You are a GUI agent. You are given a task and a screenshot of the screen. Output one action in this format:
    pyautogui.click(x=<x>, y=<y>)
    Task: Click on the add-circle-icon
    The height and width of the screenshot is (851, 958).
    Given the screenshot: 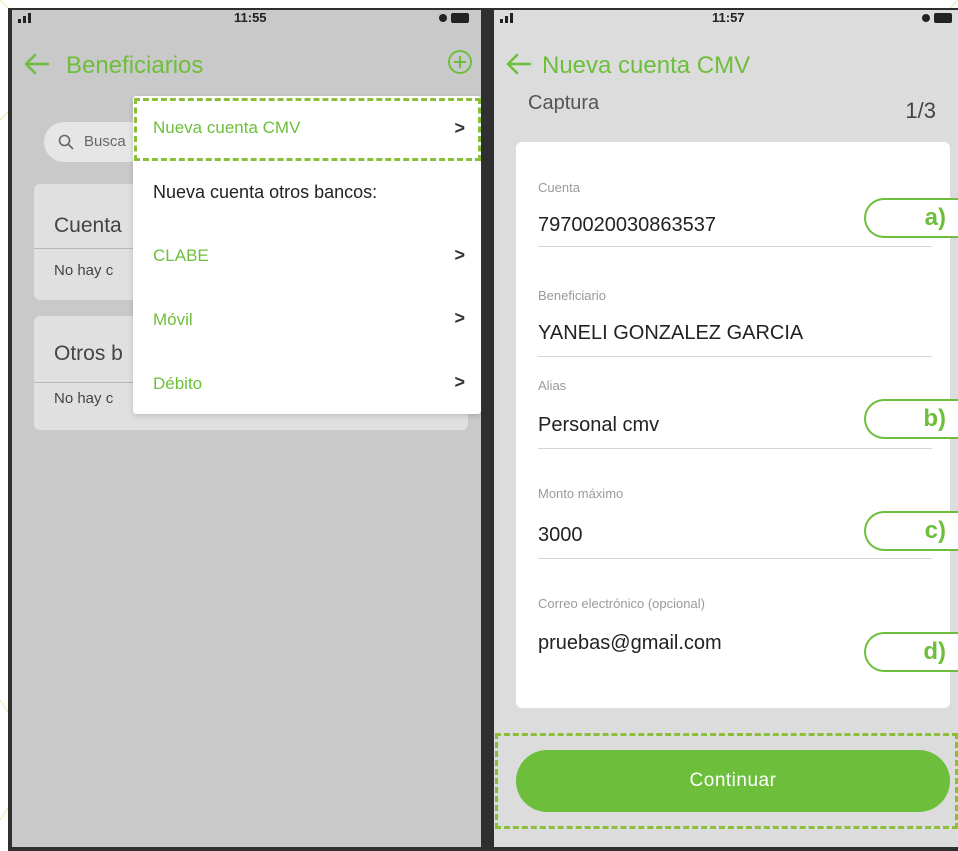 What is the action you would take?
    pyautogui.click(x=460, y=62)
    